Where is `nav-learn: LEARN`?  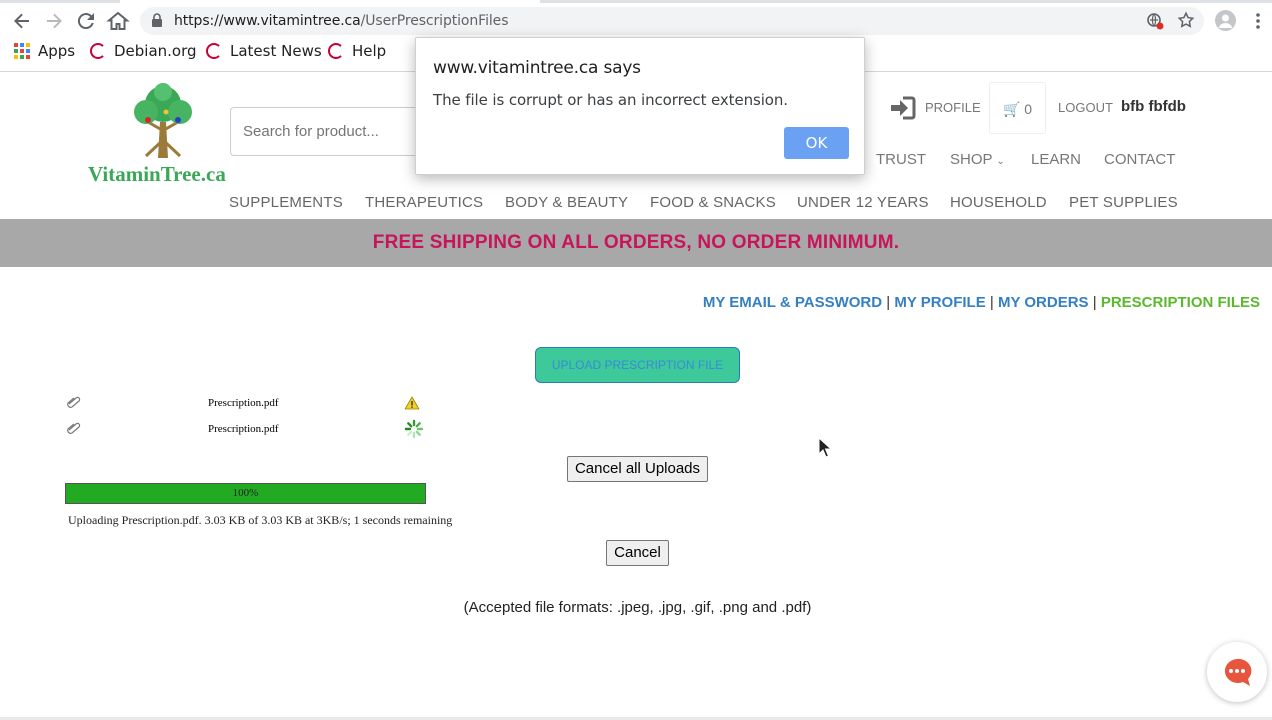
nav-learn: LEARN is located at coordinates (1056, 159).